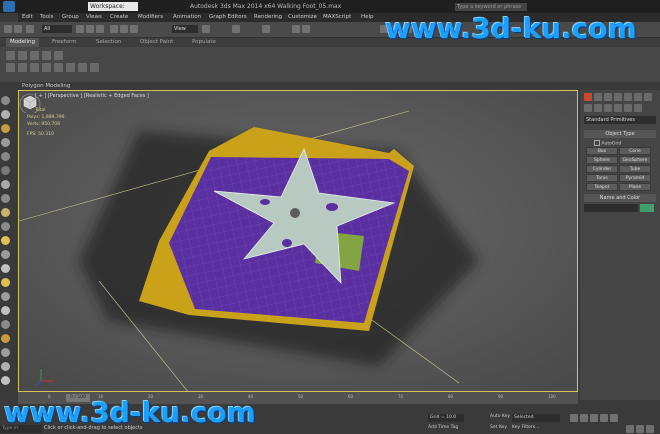  I want to click on create-tab-icon, so click(588, 108).